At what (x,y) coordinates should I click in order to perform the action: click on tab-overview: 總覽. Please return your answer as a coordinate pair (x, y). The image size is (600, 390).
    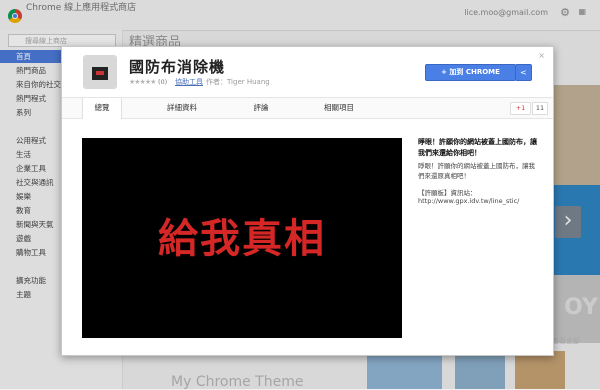
    Looking at the image, I should click on (102, 108).